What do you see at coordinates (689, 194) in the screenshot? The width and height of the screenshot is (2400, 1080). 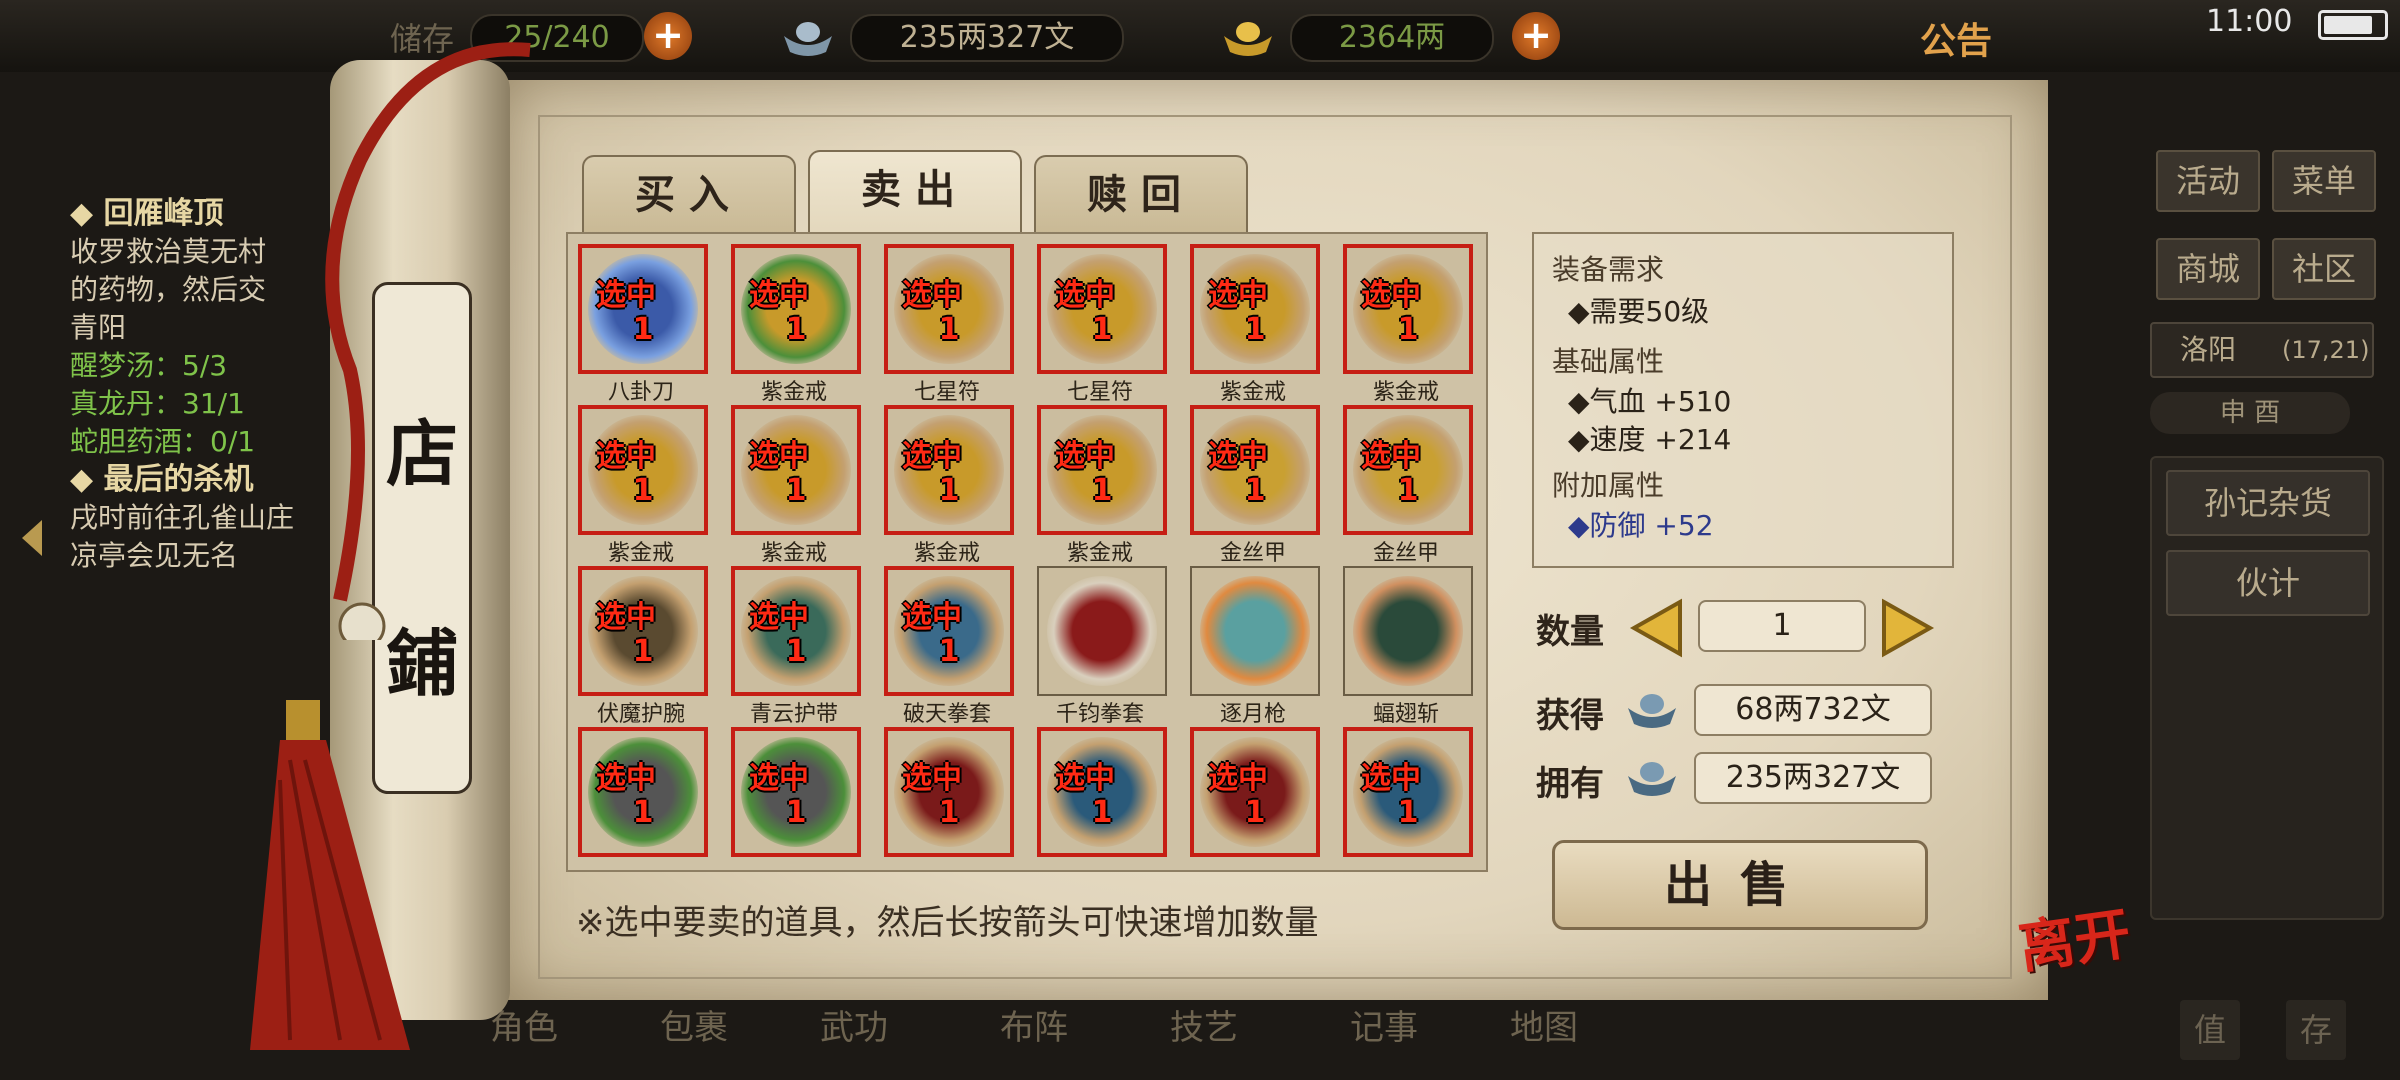 I see `tab-buy: 买入` at bounding box center [689, 194].